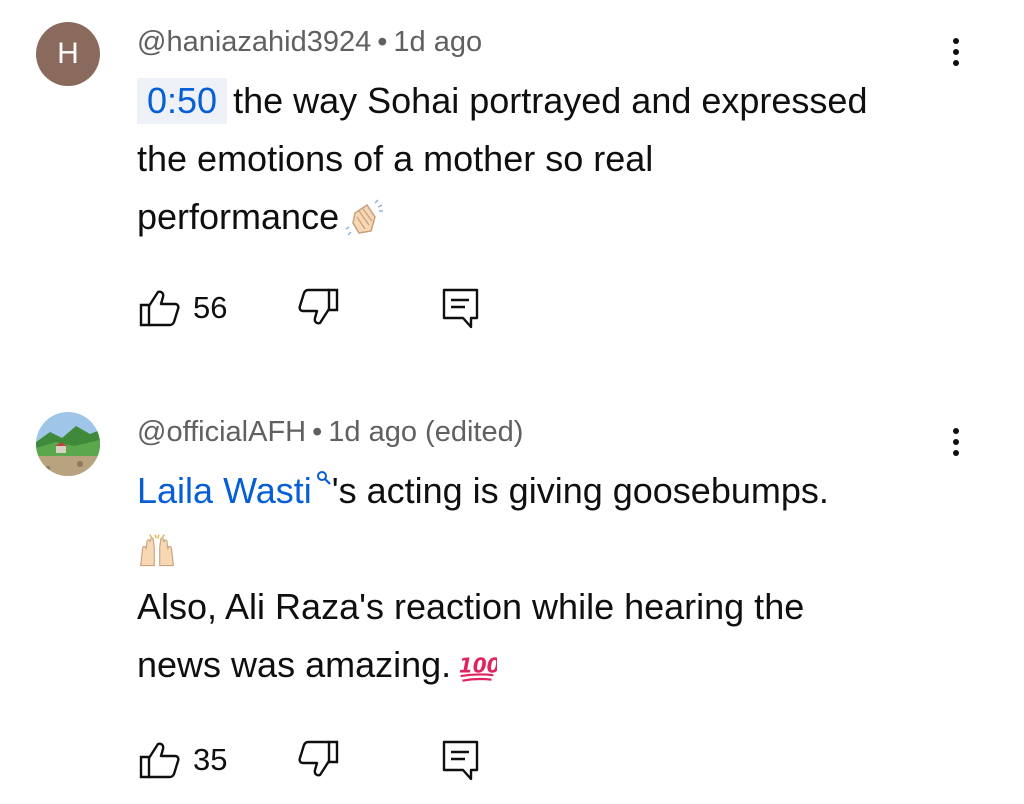 This screenshot has width=1024, height=804. What do you see at coordinates (438, 42) in the screenshot?
I see `comment-time: 1d ago` at bounding box center [438, 42].